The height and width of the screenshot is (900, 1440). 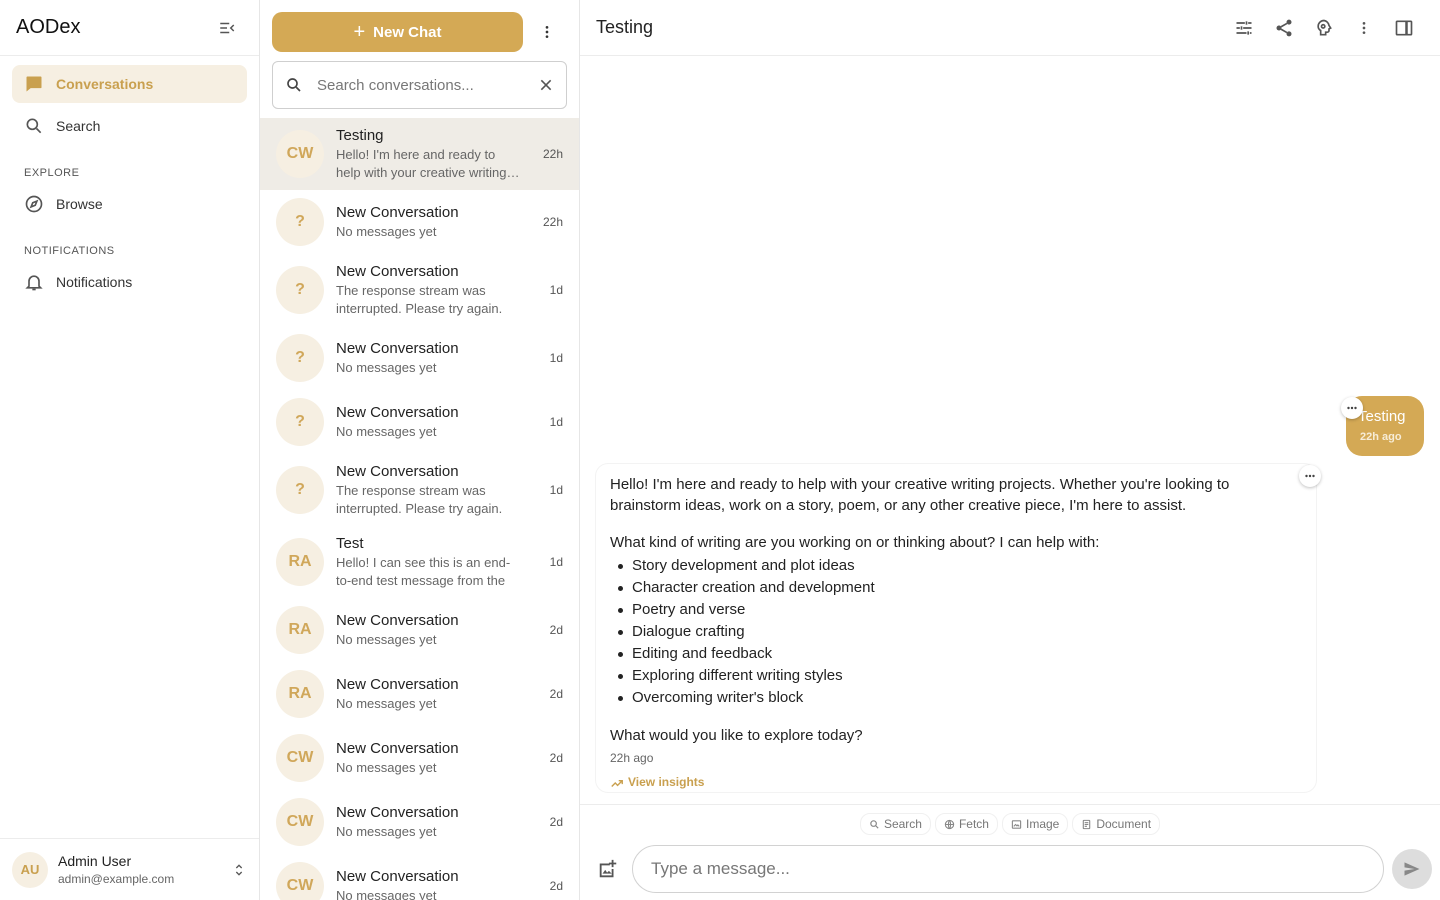 What do you see at coordinates (973, 824) in the screenshot?
I see `tool-fetch-label: Fetch` at bounding box center [973, 824].